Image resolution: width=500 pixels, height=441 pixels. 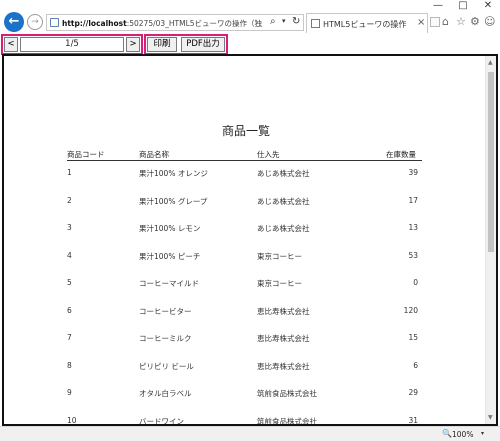 I want to click on cell-code: 4, so click(x=69, y=255).